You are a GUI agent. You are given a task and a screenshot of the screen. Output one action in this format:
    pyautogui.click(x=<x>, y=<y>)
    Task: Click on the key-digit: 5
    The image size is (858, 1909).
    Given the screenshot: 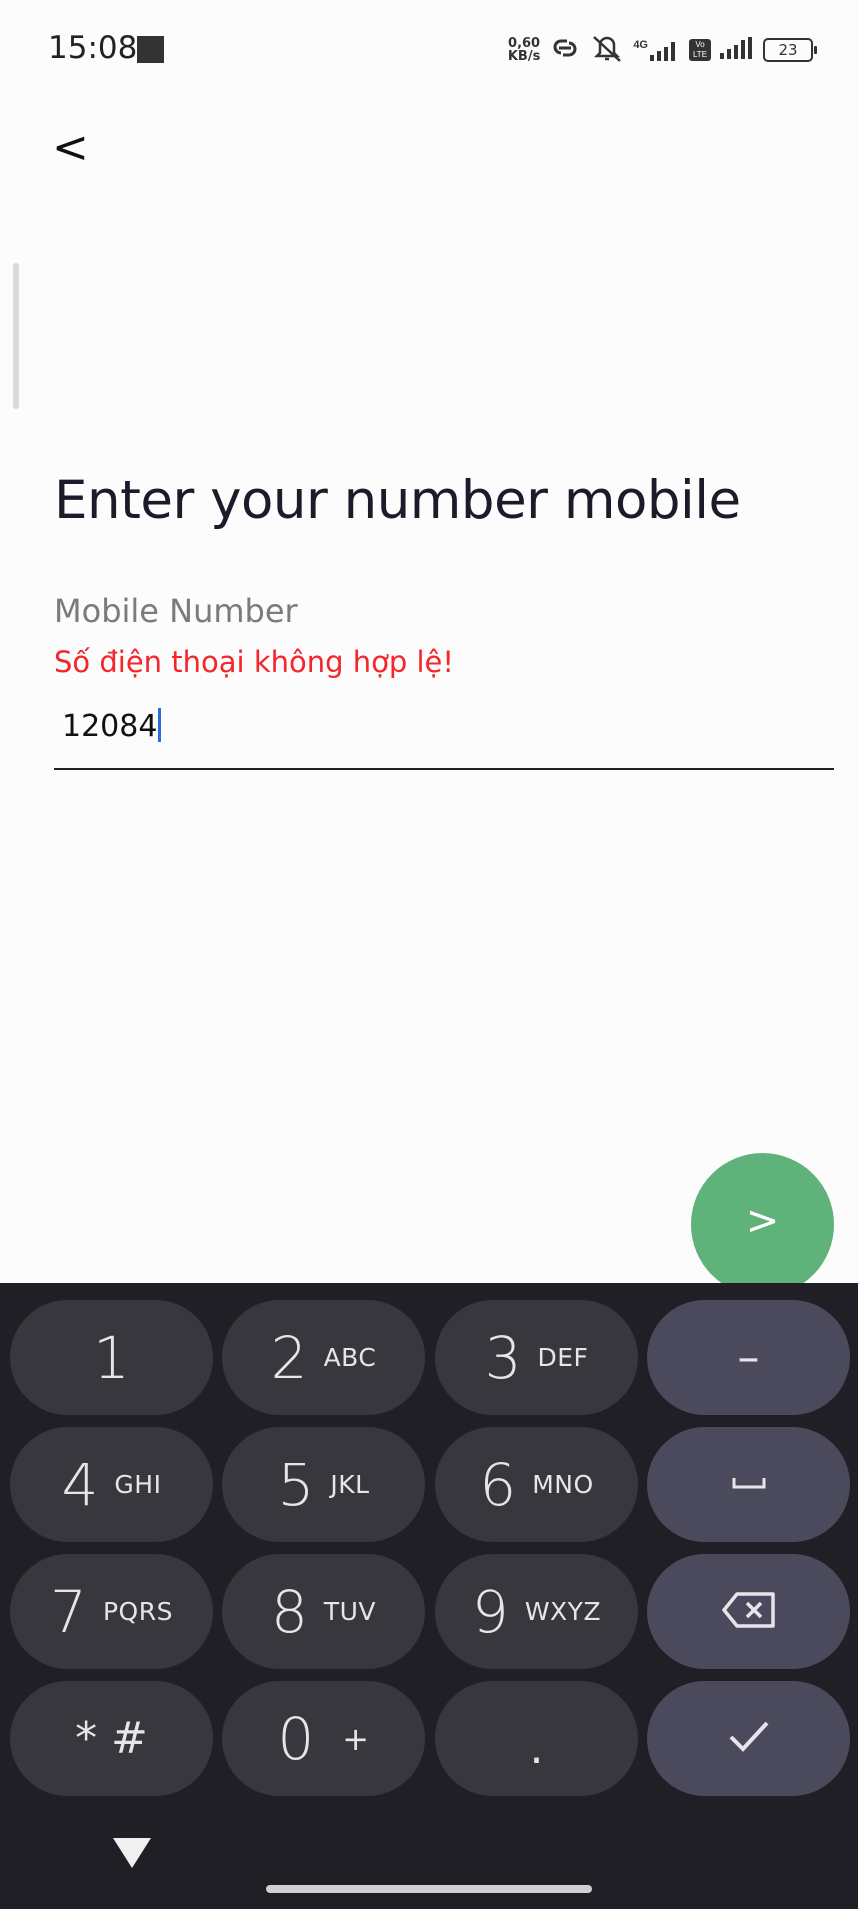 What is the action you would take?
    pyautogui.click(x=296, y=1484)
    